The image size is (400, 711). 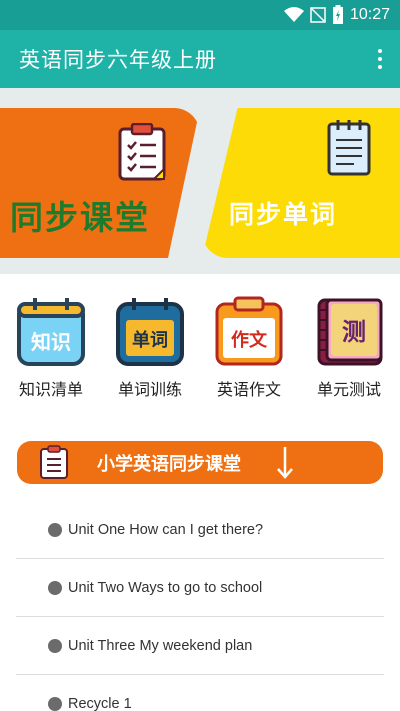 I want to click on category-label: 知识清单, so click(x=50, y=389).